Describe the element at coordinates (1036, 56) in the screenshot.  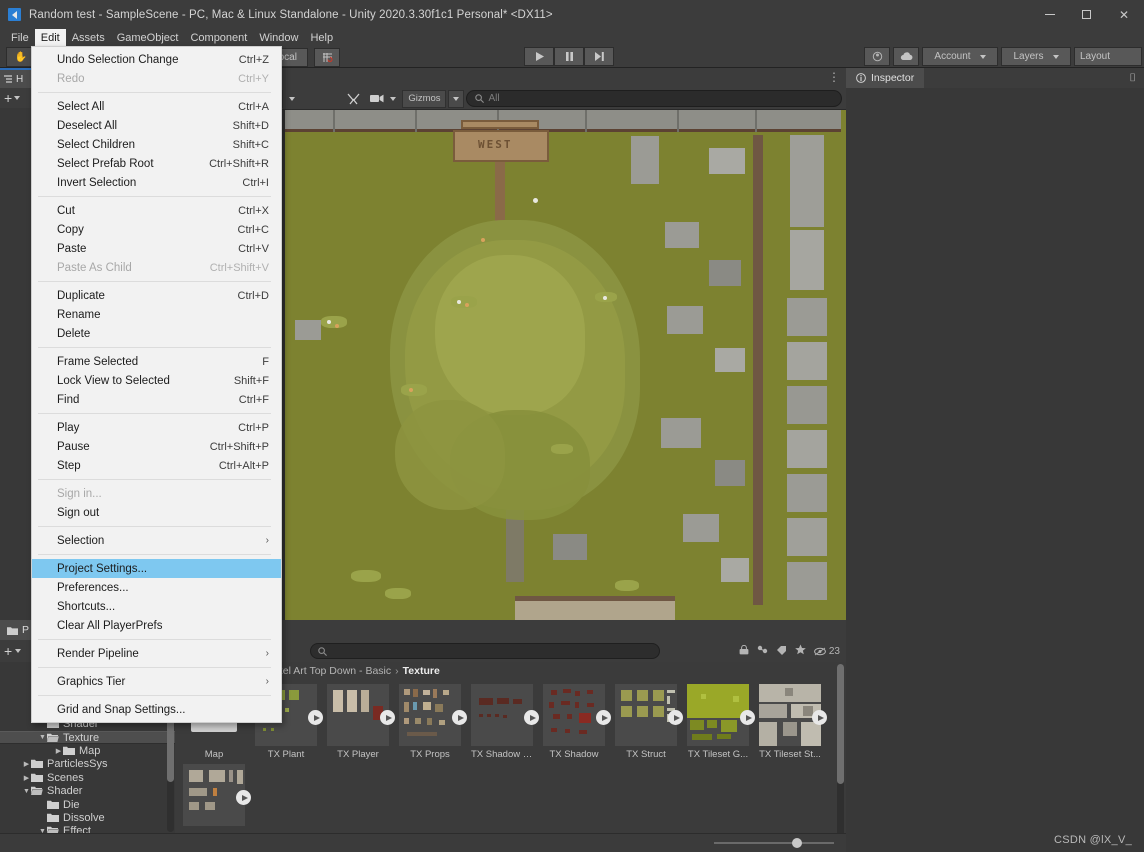
I see `layers-dropdown: Layers` at that location.